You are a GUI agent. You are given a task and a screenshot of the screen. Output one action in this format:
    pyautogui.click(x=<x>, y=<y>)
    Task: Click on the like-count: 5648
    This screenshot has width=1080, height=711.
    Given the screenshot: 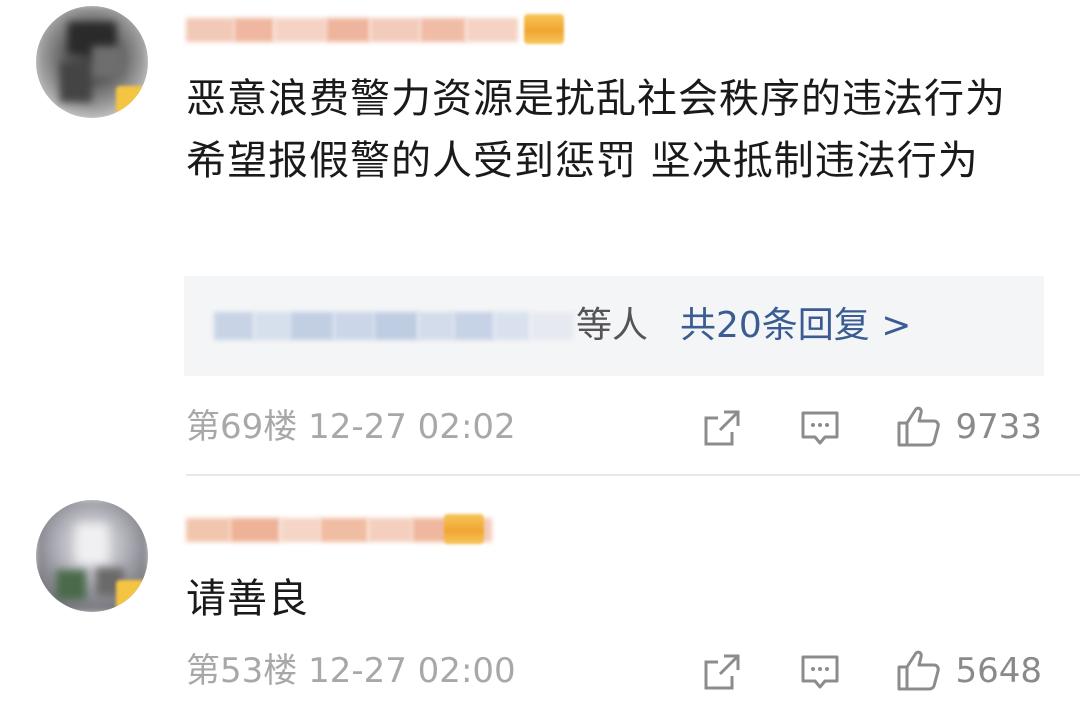 What is the action you would take?
    pyautogui.click(x=998, y=671)
    